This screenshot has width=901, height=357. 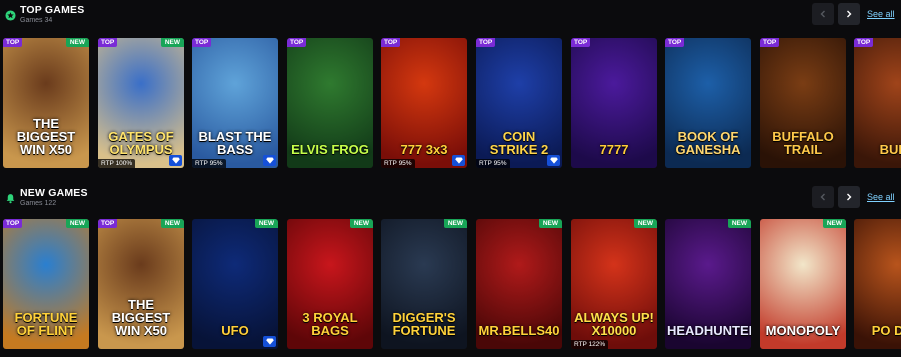 What do you see at coordinates (450, 201) in the screenshot?
I see `section-header: NEW GAMES Games 122 See all` at bounding box center [450, 201].